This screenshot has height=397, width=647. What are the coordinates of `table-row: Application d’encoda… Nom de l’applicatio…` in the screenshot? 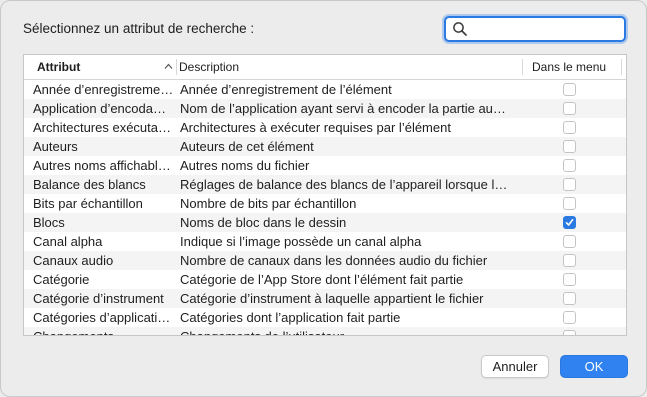 It's located at (325, 108).